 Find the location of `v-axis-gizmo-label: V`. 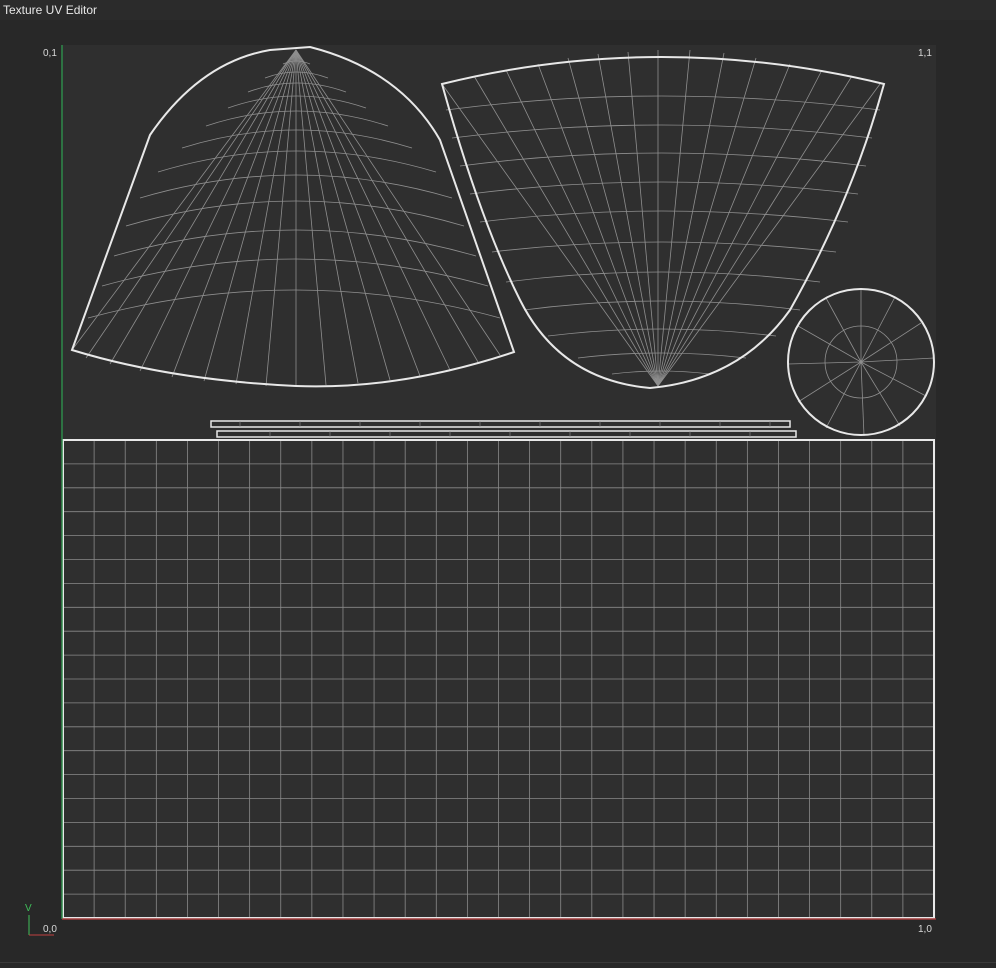

v-axis-gizmo-label: V is located at coordinates (28, 908).